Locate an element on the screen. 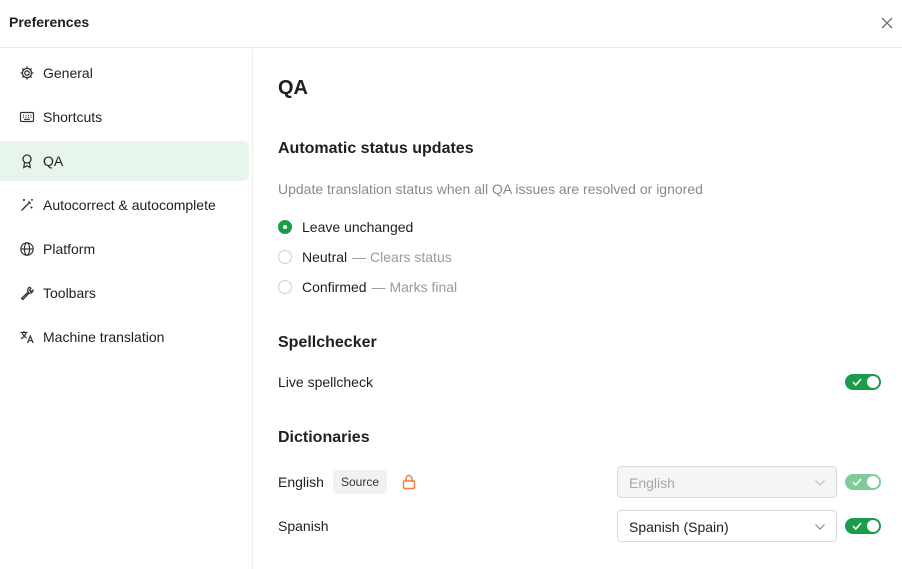 Image resolution: width=902 pixels, height=569 pixels. close-icon is located at coordinates (887, 23).